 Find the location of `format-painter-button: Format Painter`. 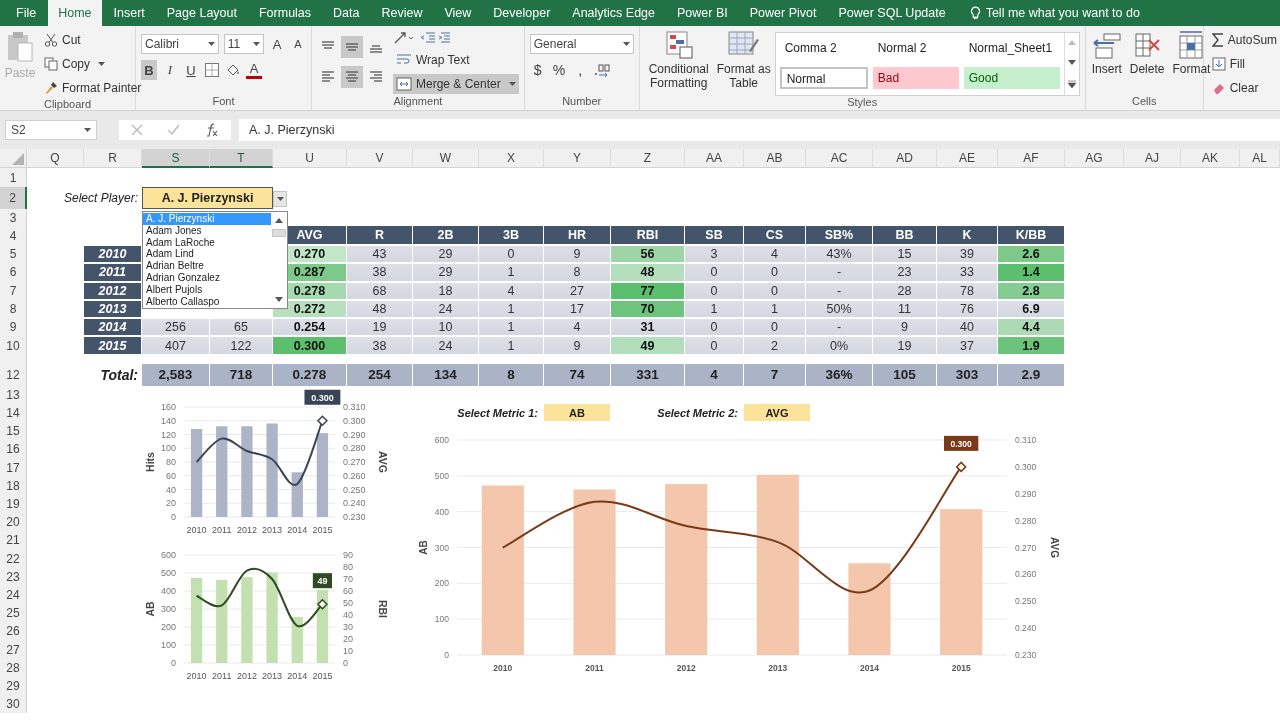

format-painter-button: Format Painter is located at coordinates (93, 88).